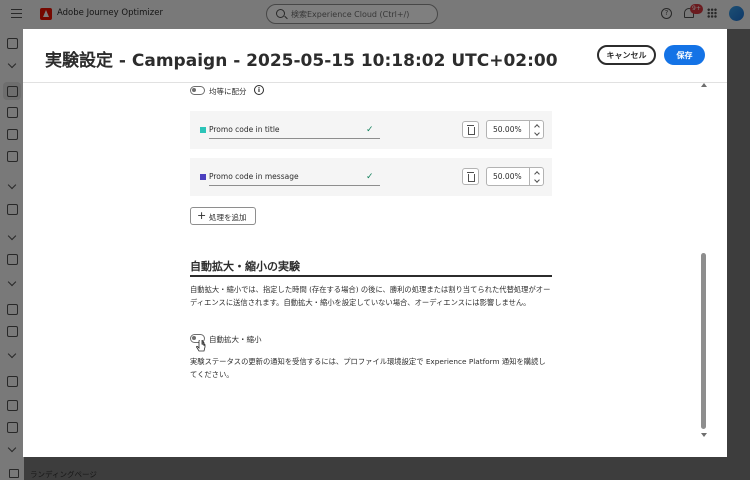  Describe the element at coordinates (704, 435) in the screenshot. I see `scroll-down-icon` at that location.